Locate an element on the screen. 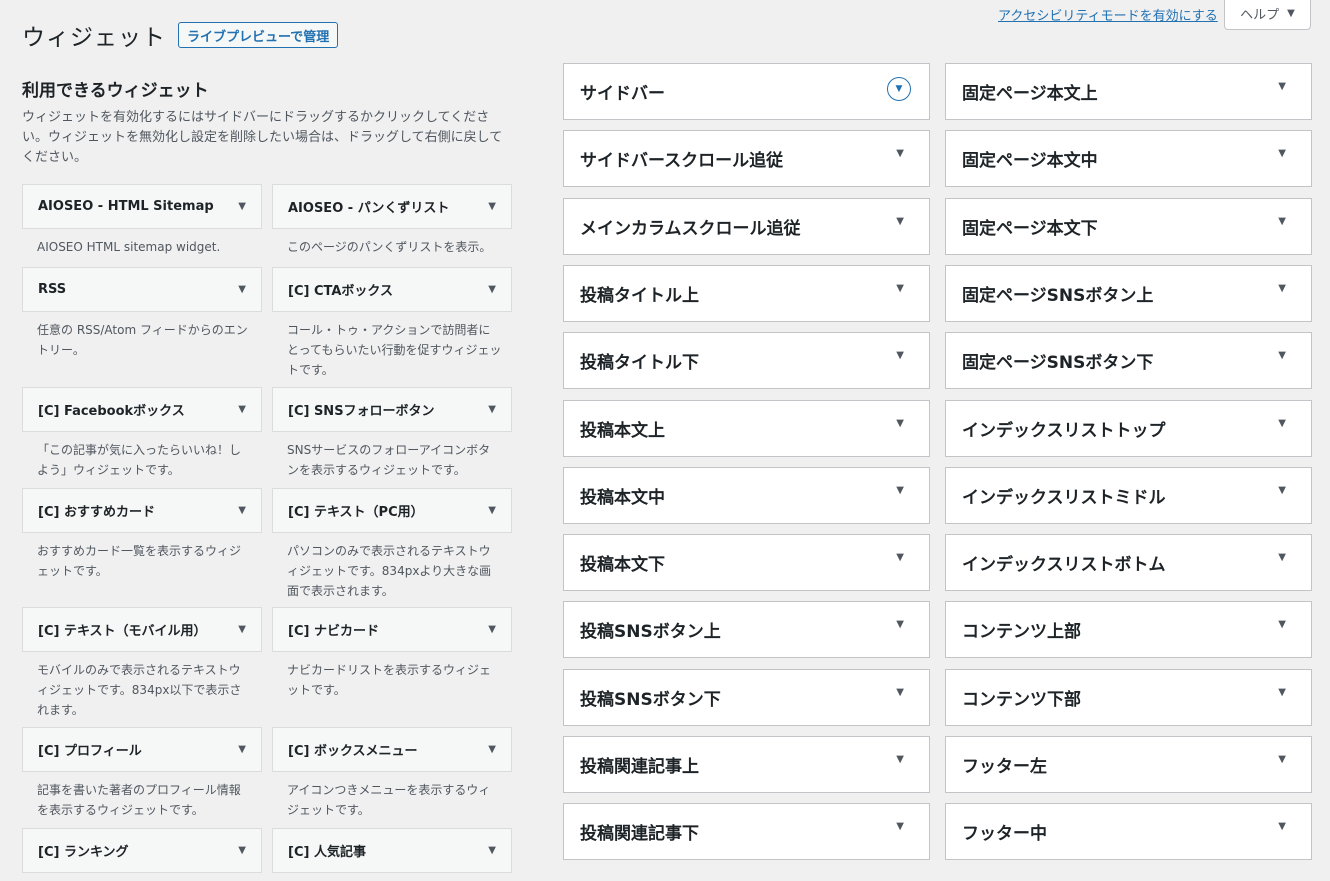 The width and height of the screenshot is (1330, 881). widget-ranking: [C] ランキング ▼ is located at coordinates (142, 850).